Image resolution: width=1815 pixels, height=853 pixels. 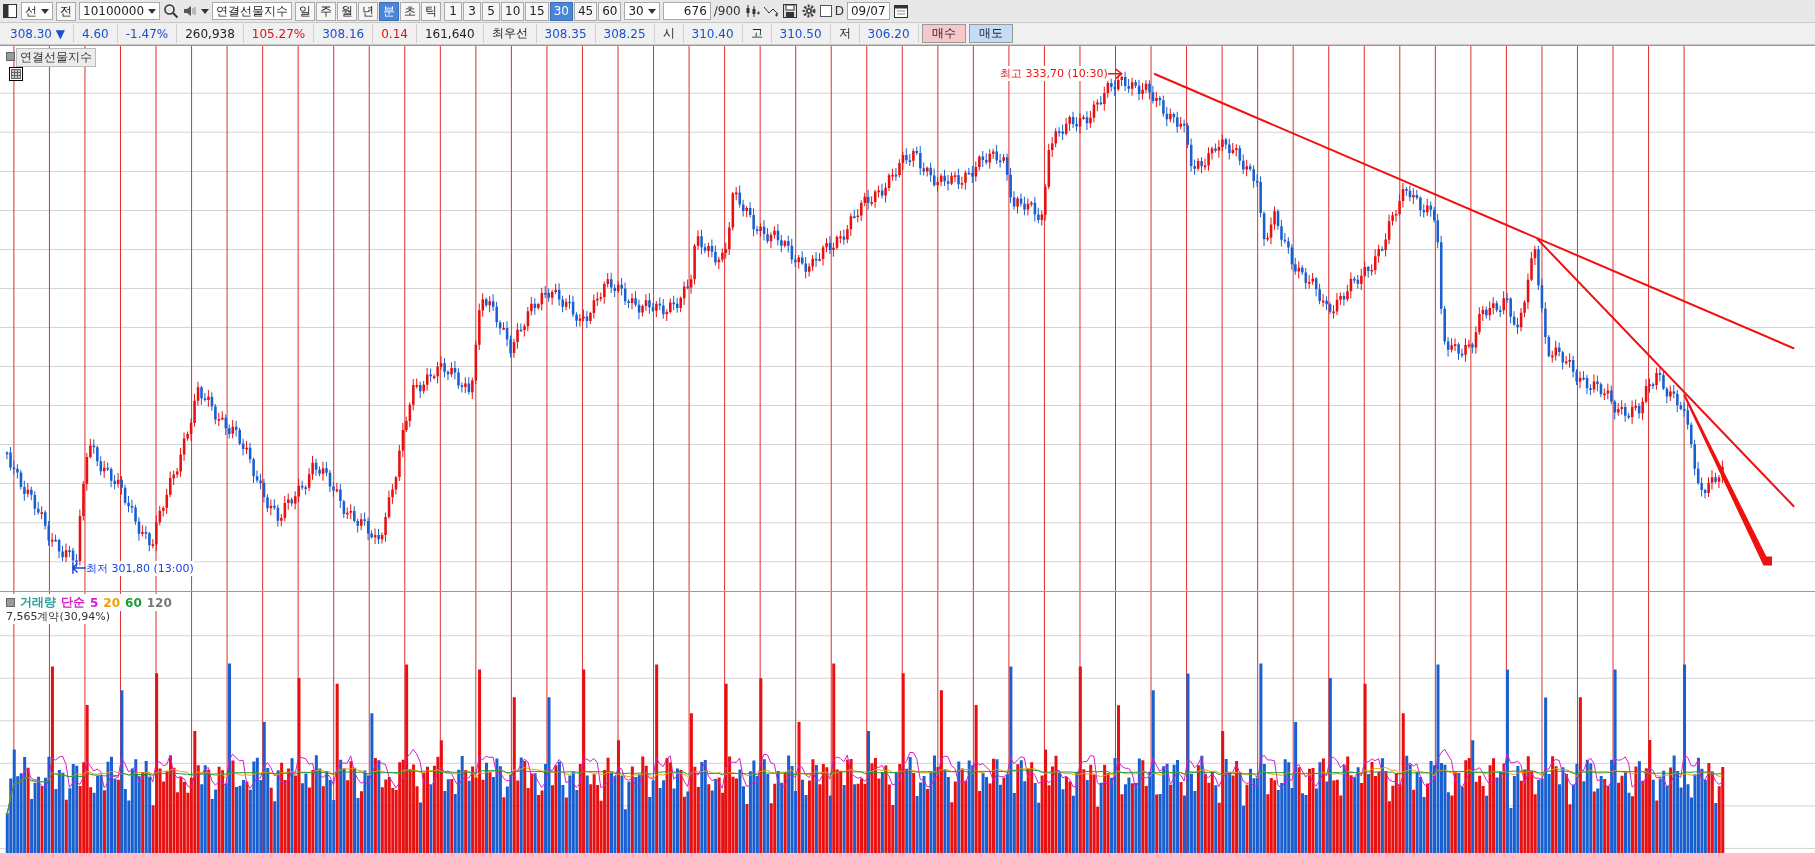 I want to click on quote-value: 0.14, so click(x=395, y=33).